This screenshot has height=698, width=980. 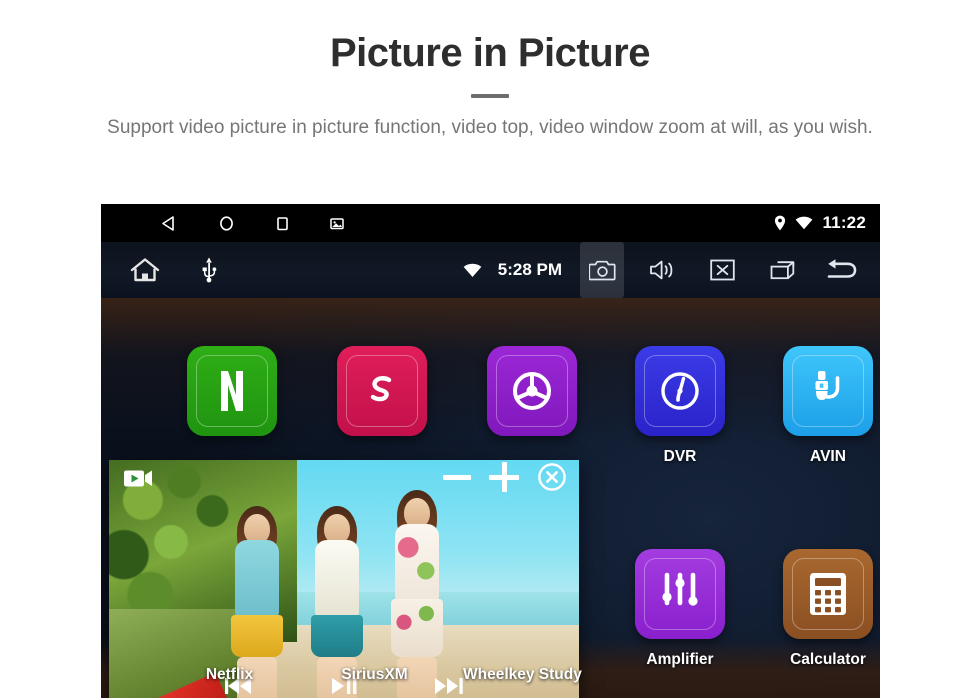 I want to click on pip-zoom-out-button, so click(x=457, y=477).